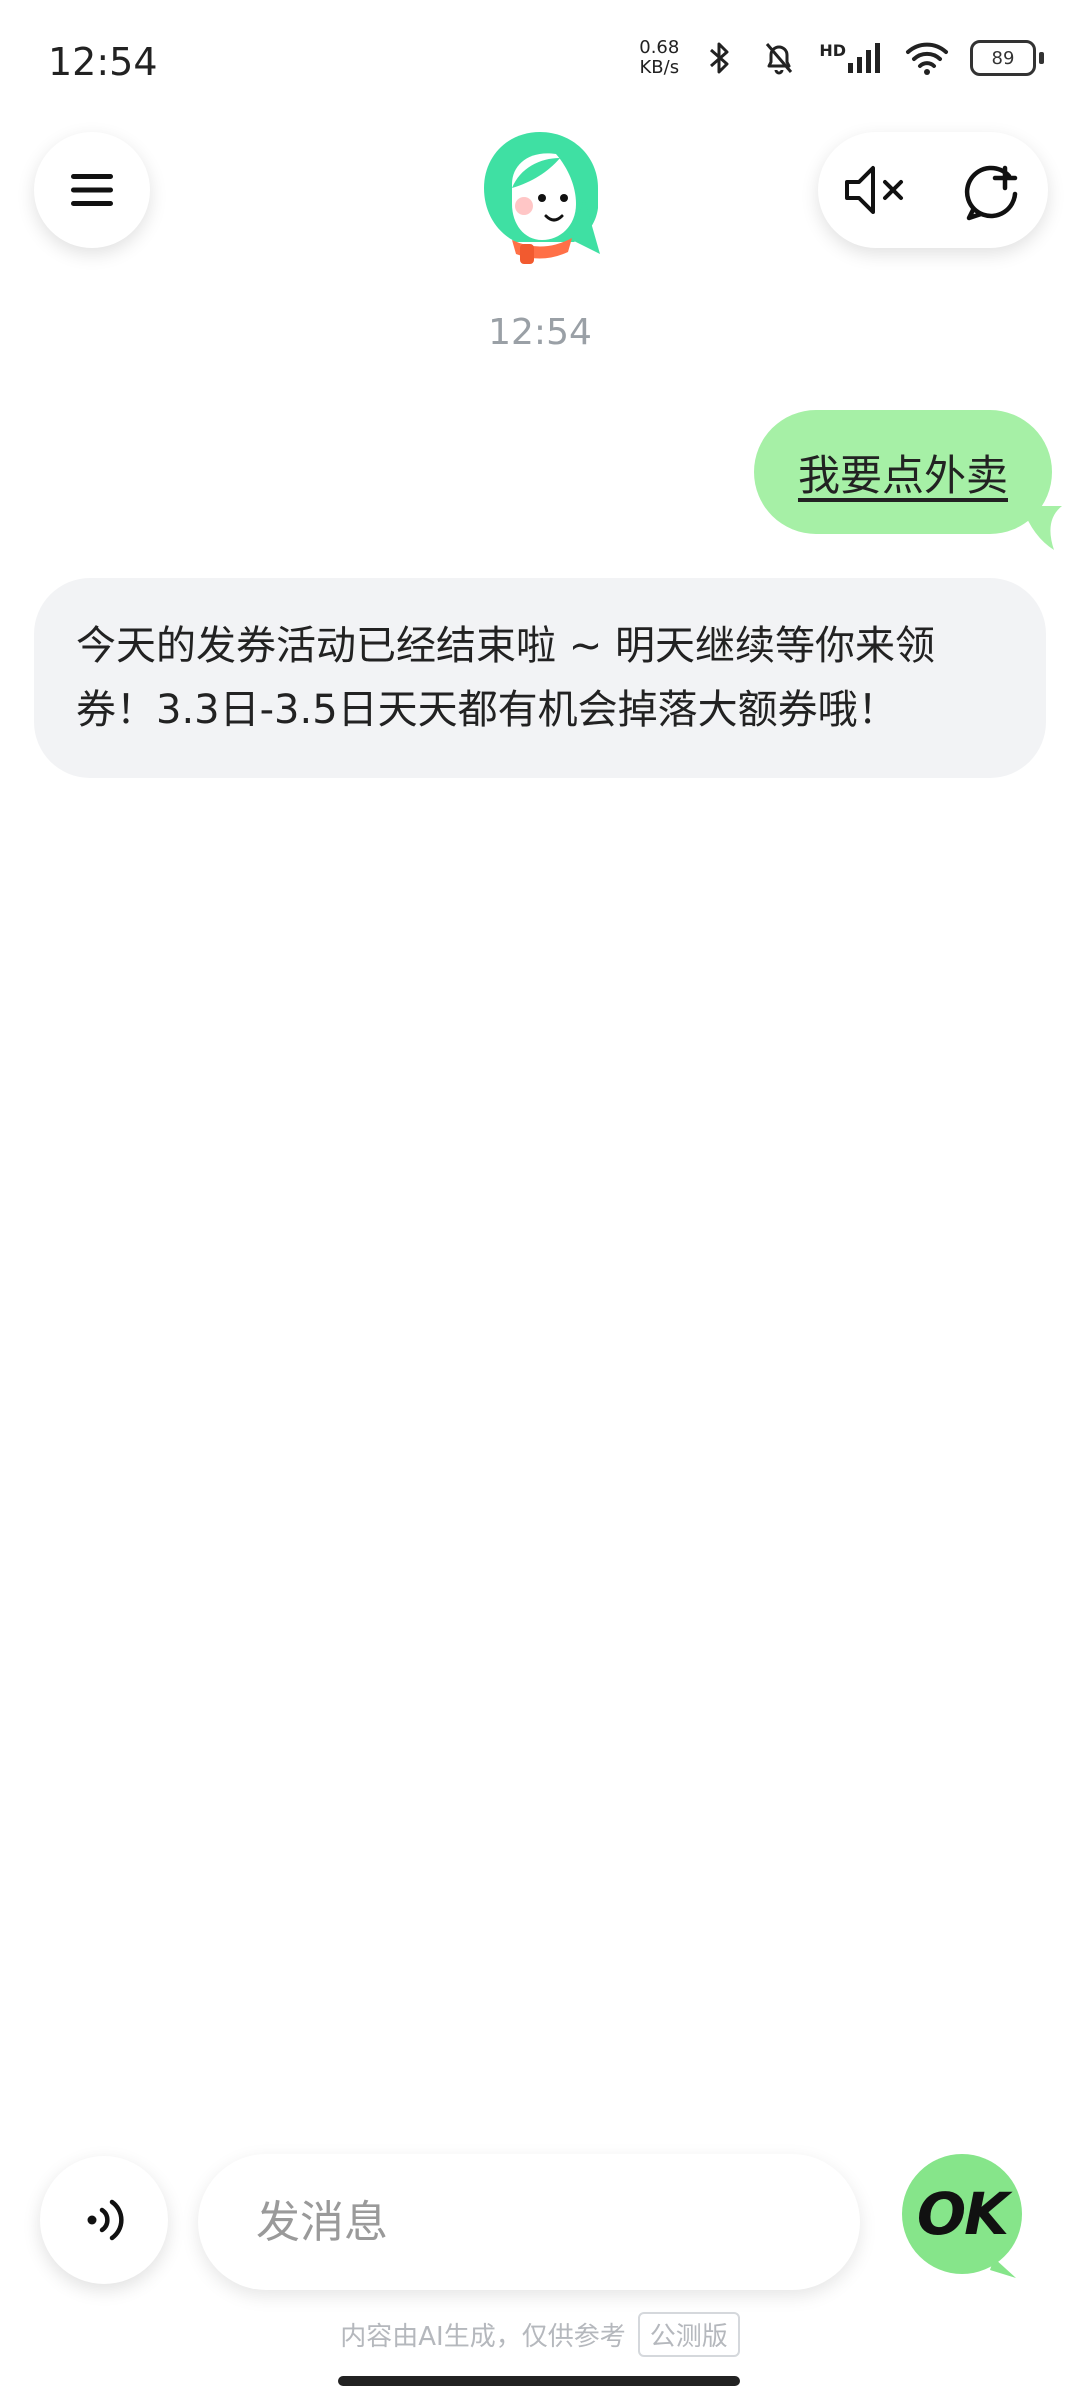  I want to click on ok-button: OK, so click(965, 2219).